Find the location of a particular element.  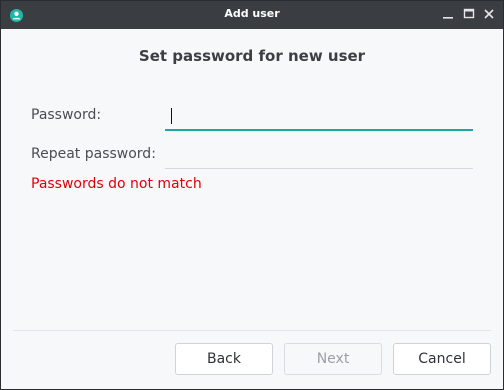

password-label: Password: is located at coordinates (66, 115).